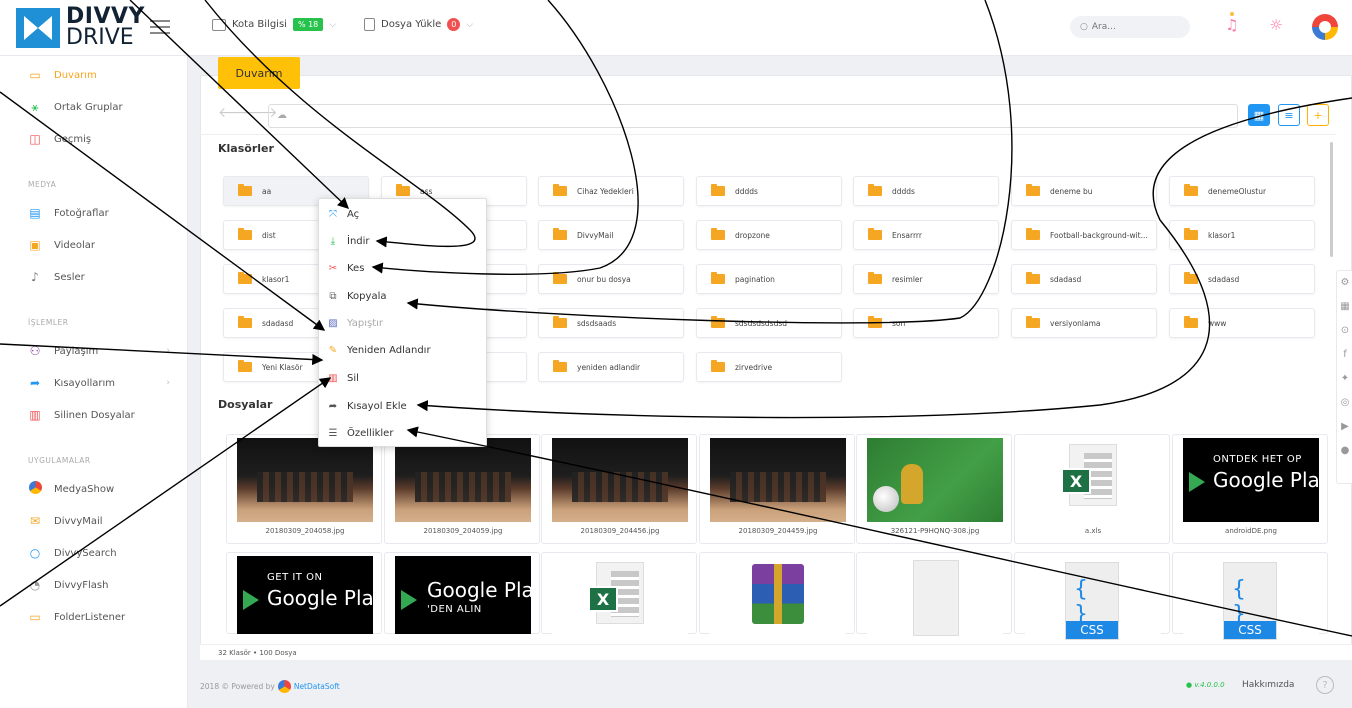 This screenshot has height=708, width=1352. Describe the element at coordinates (94, 383) in the screenshot. I see `sidebar-item-kisayollarim: ➦ Kısayollarım ›` at that location.